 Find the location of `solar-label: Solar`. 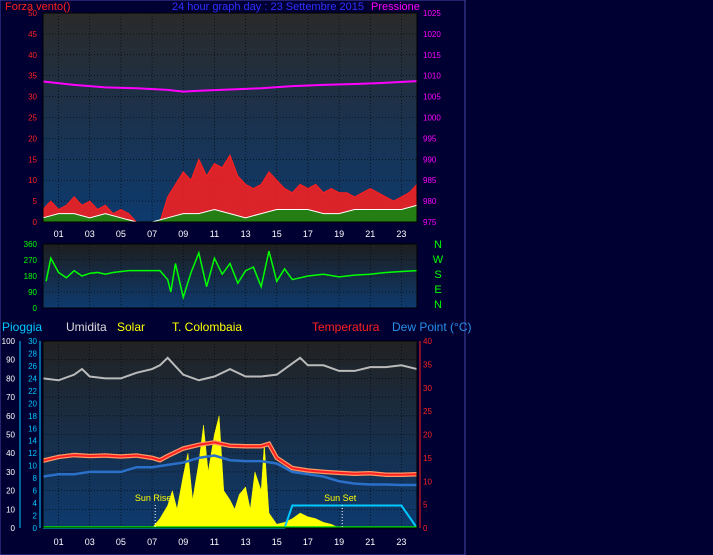

solar-label: Solar is located at coordinates (131, 327).